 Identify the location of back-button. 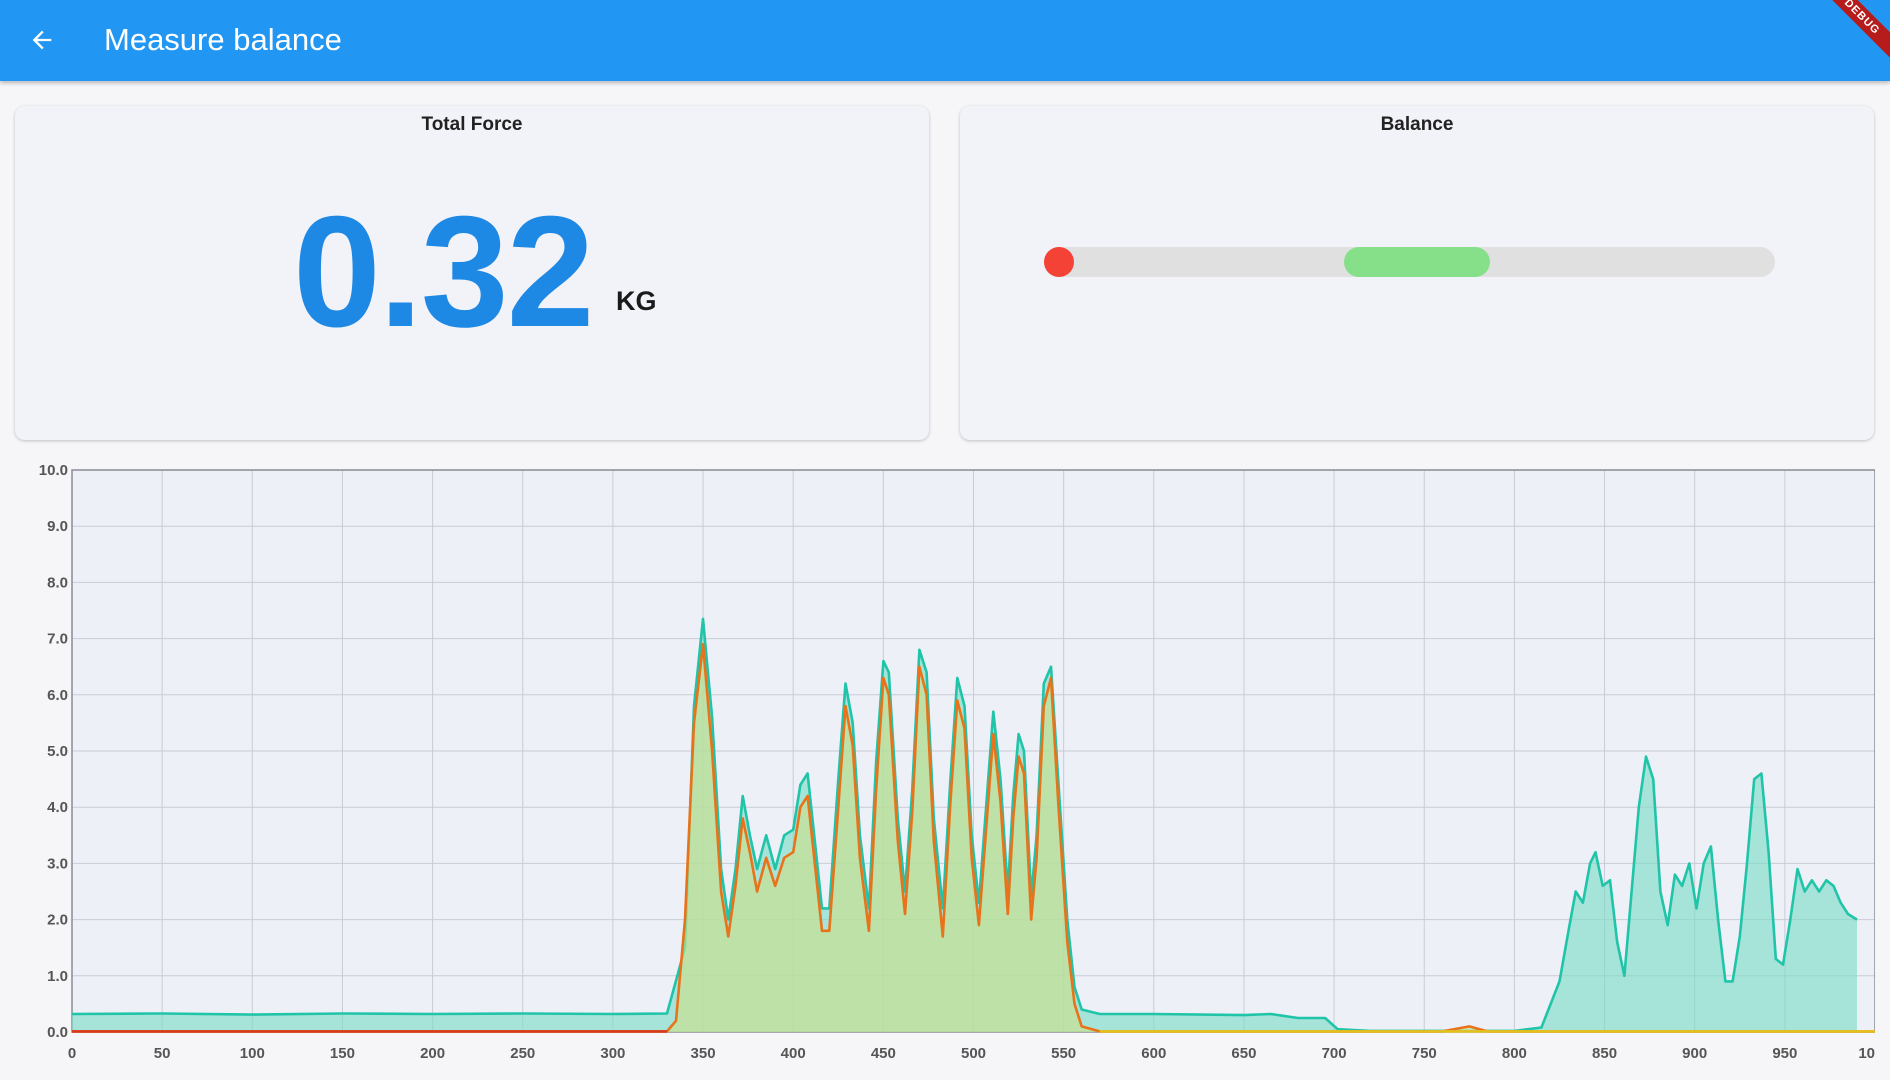
(42, 40).